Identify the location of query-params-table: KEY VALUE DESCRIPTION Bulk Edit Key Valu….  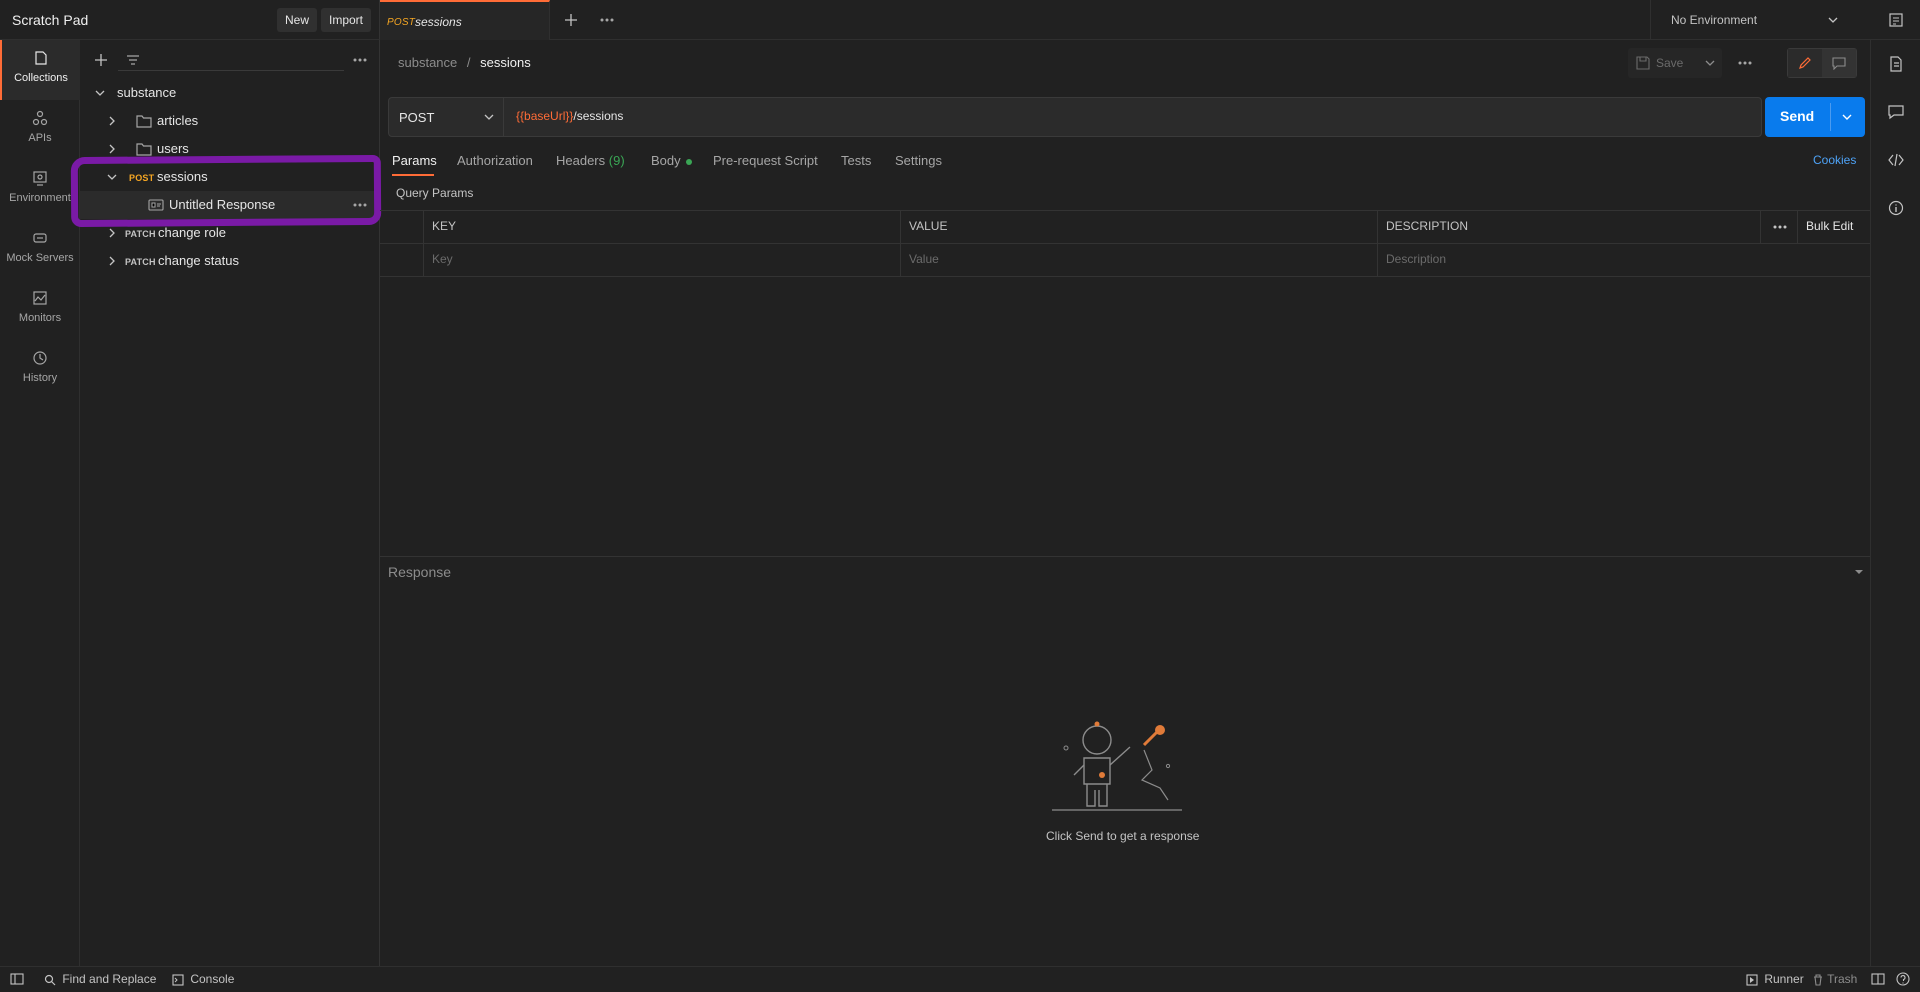
(1125, 243).